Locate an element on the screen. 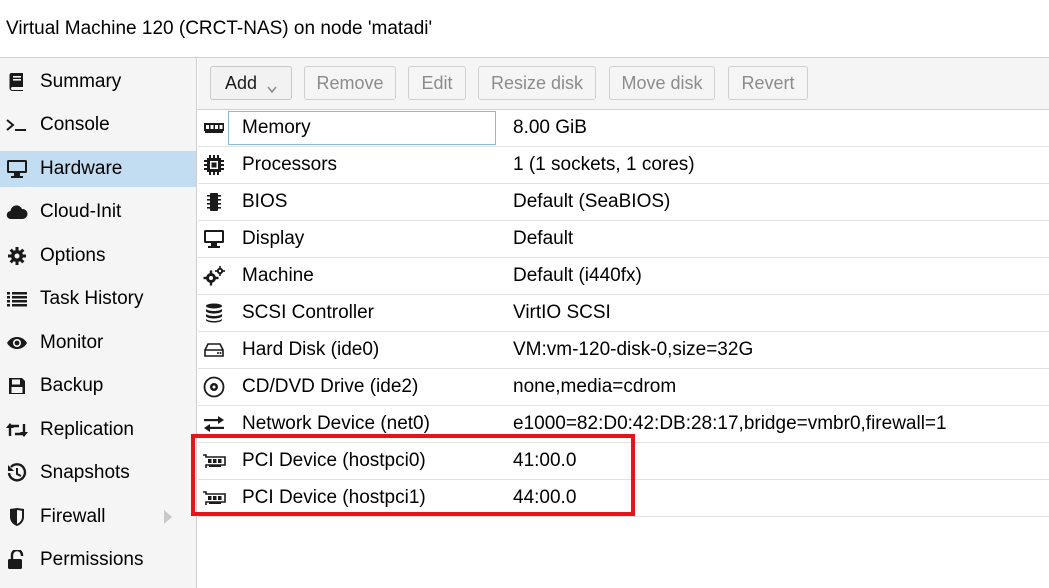 Image resolution: width=1049 pixels, height=588 pixels. row-name: PCI Device (hostpci0) is located at coordinates (334, 460).